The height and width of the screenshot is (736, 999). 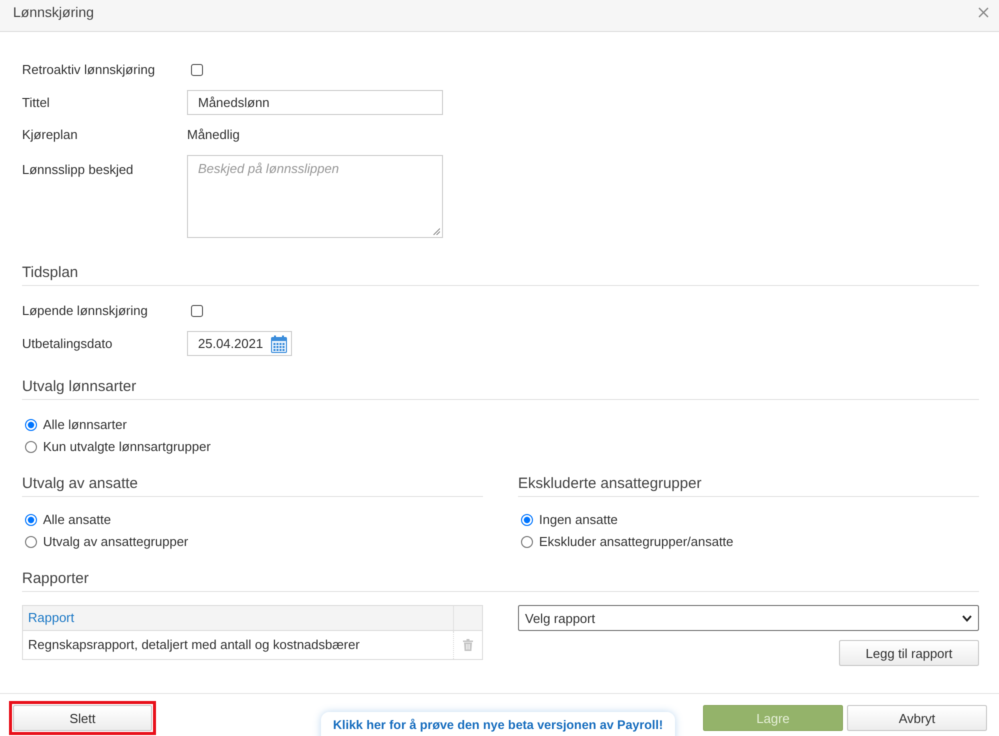 What do you see at coordinates (983, 12) in the screenshot?
I see `close-icon` at bounding box center [983, 12].